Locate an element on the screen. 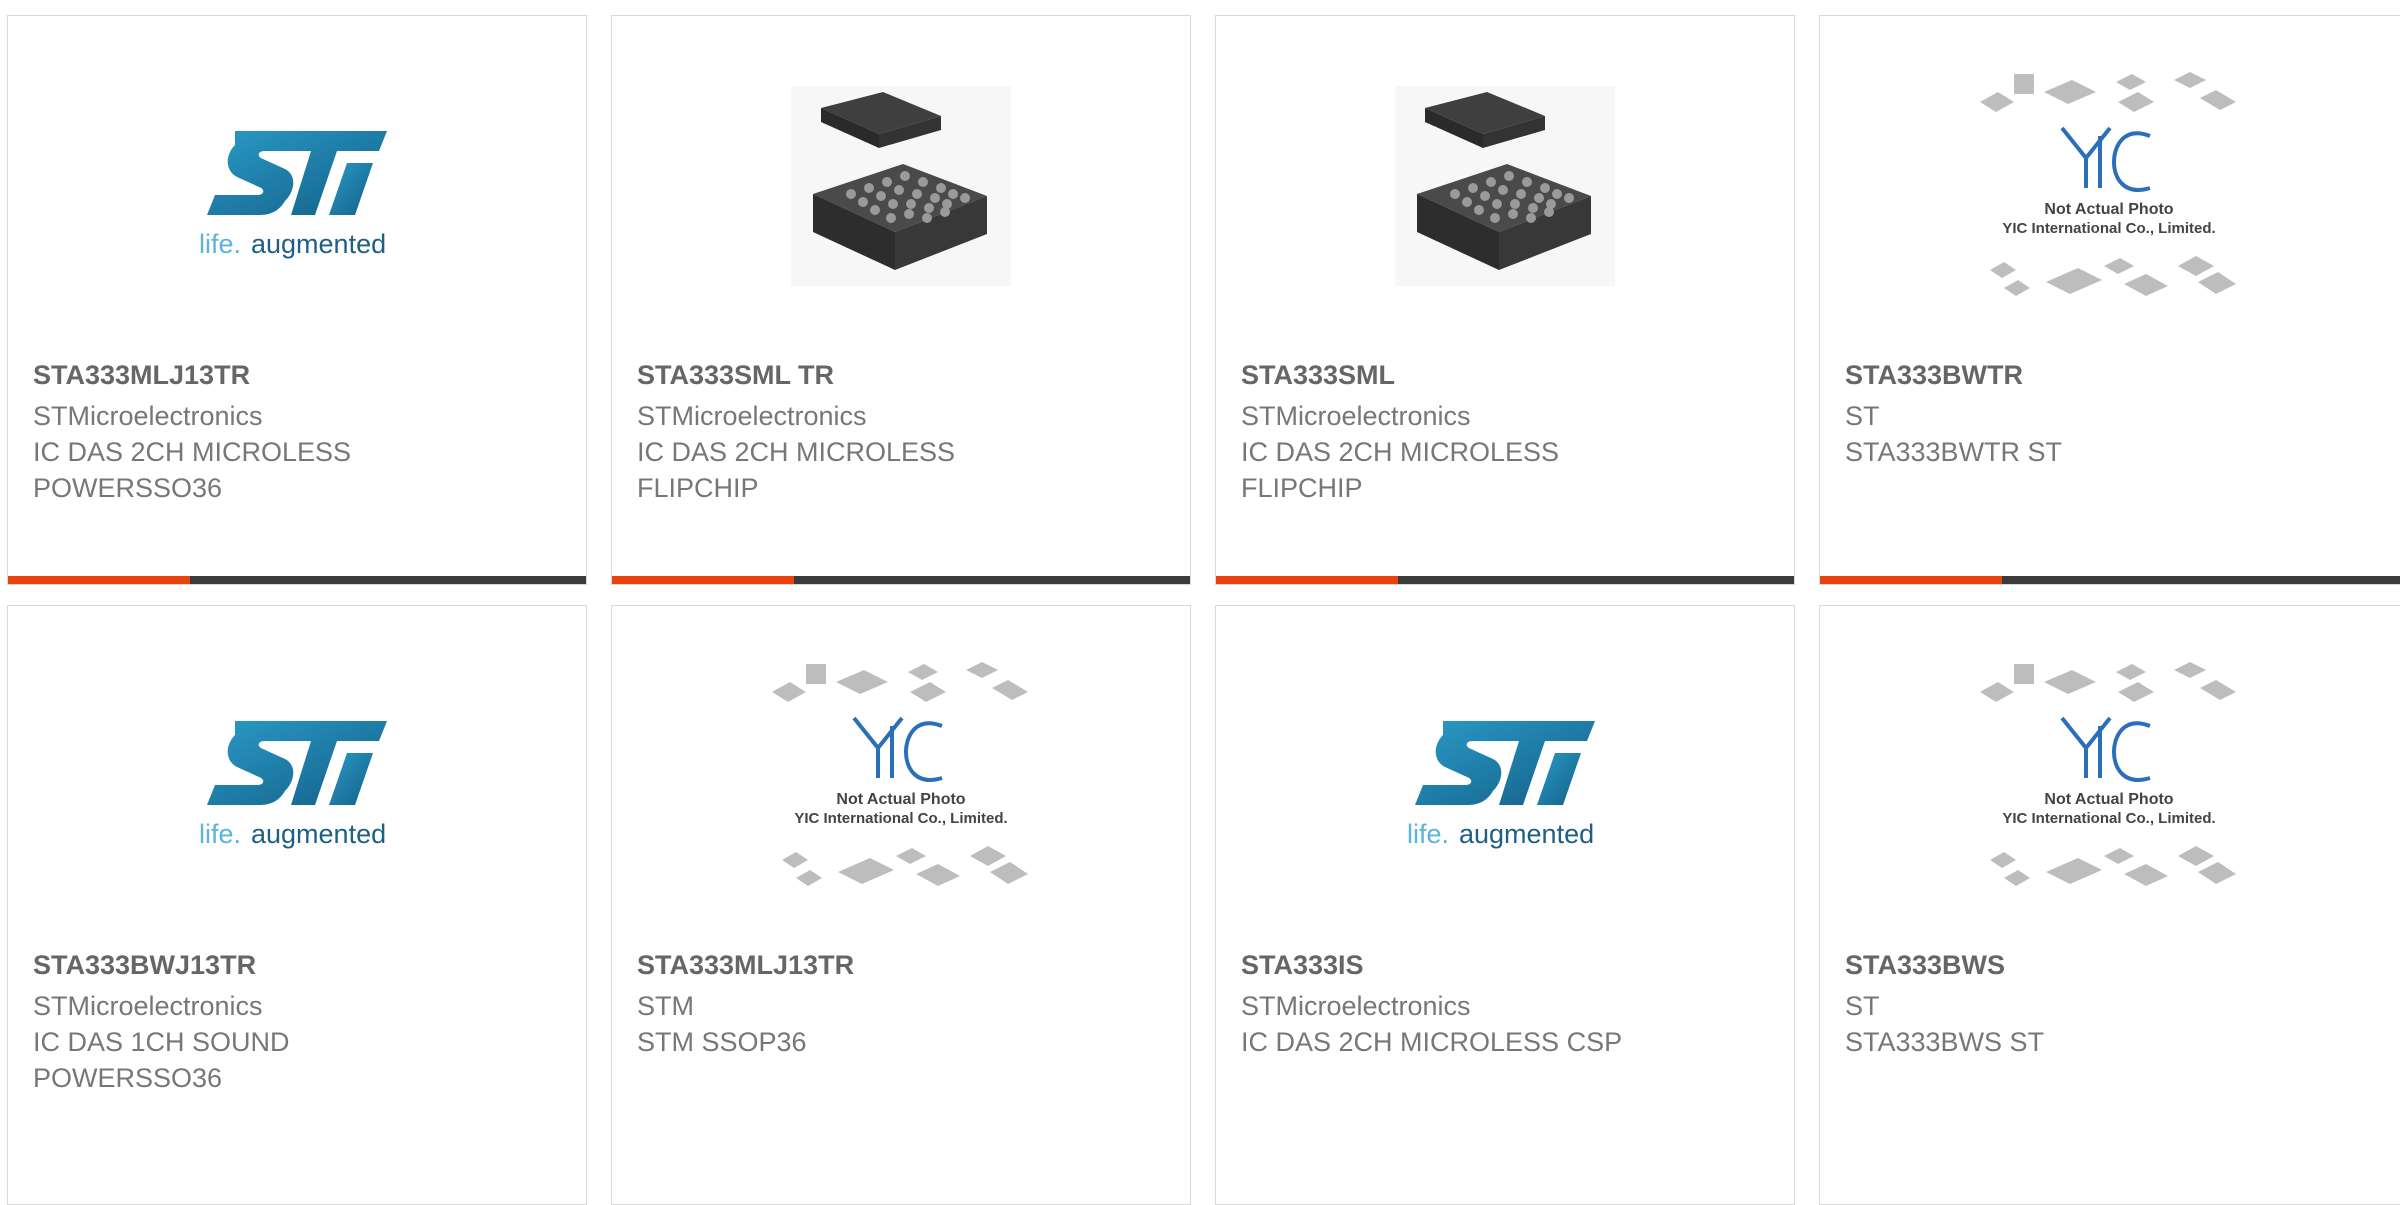  manufacturer: STM is located at coordinates (665, 1006).